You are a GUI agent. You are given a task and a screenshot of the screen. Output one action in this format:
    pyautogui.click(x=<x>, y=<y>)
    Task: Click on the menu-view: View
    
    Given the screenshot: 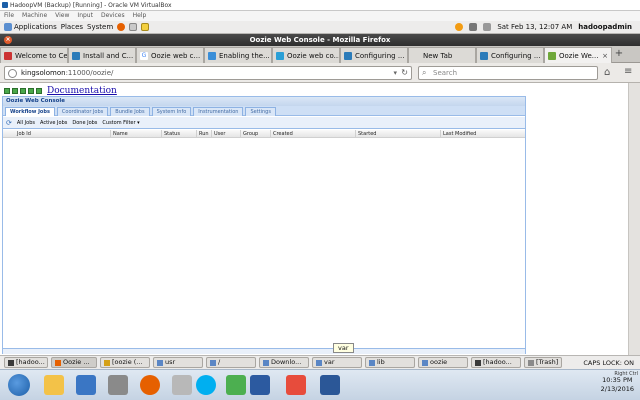 What is the action you would take?
    pyautogui.click(x=62, y=16)
    